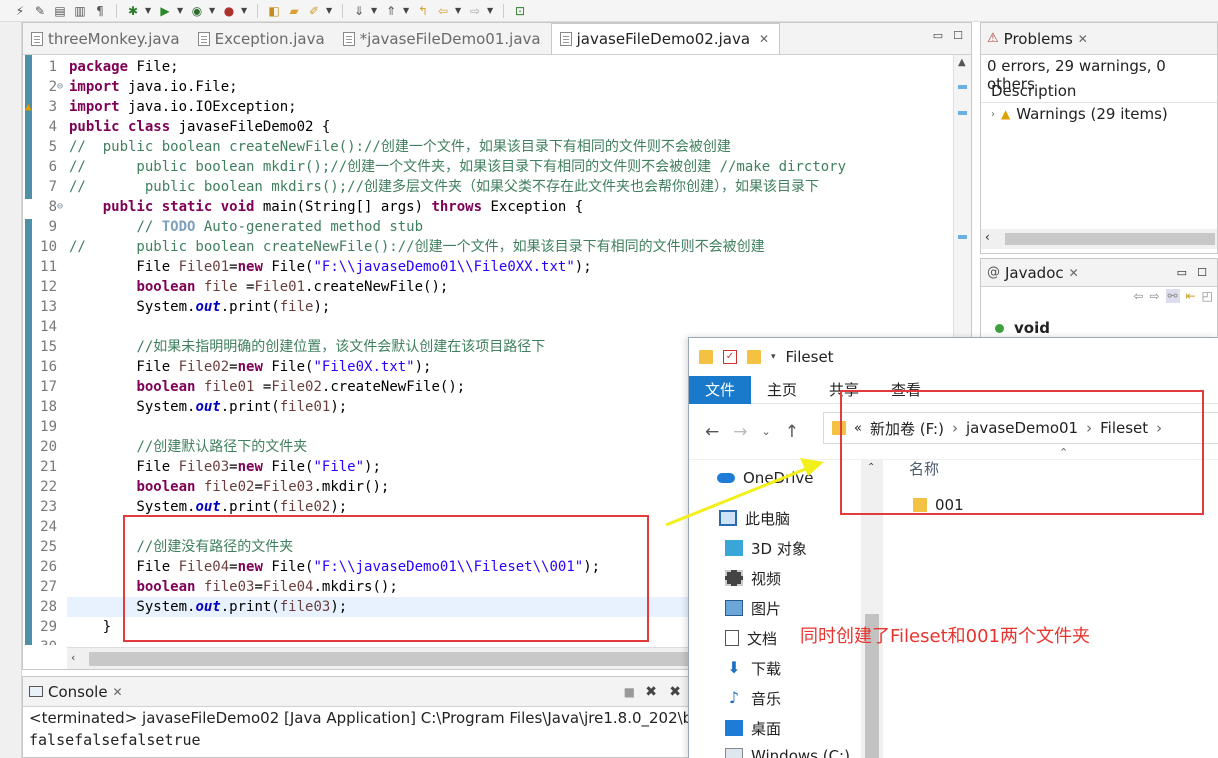 This screenshot has height=758, width=1218. I want to click on open-type-icon: ◧, so click(274, 11).